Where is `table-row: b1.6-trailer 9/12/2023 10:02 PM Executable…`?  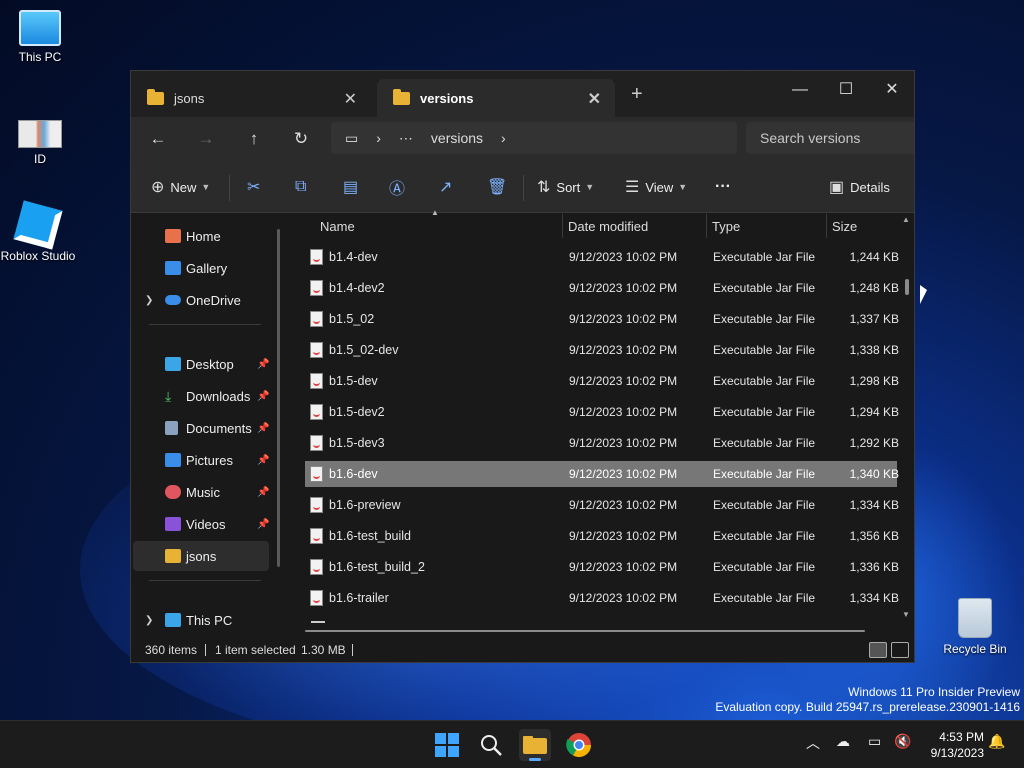 table-row: b1.6-trailer 9/12/2023 10:02 PM Executable… is located at coordinates (602, 598).